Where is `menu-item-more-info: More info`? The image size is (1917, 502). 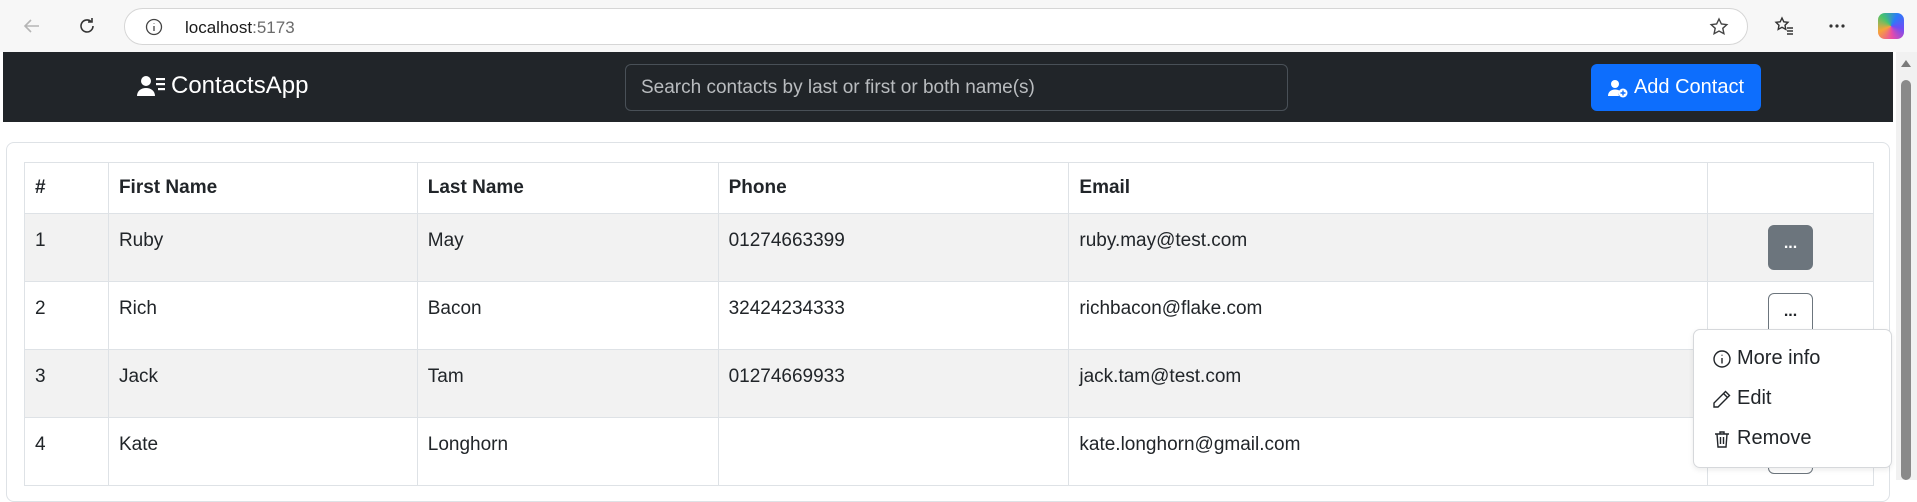
menu-item-more-info: More info is located at coordinates (1766, 358).